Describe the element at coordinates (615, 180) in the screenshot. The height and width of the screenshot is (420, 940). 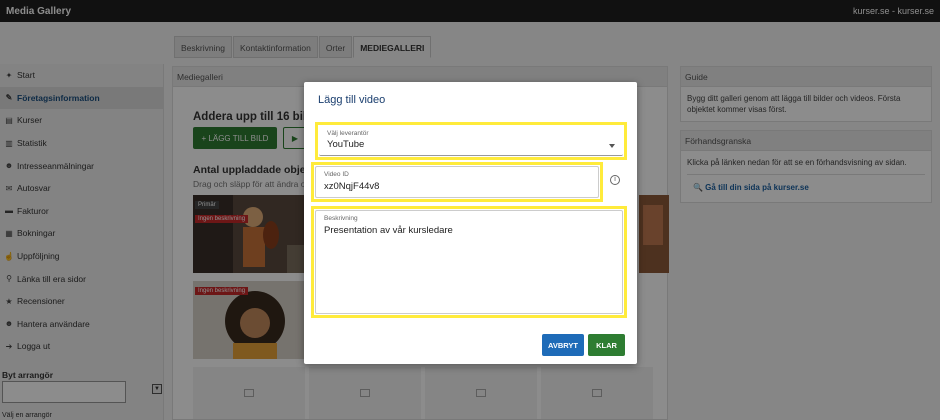
I see `info-icon: i` at that location.